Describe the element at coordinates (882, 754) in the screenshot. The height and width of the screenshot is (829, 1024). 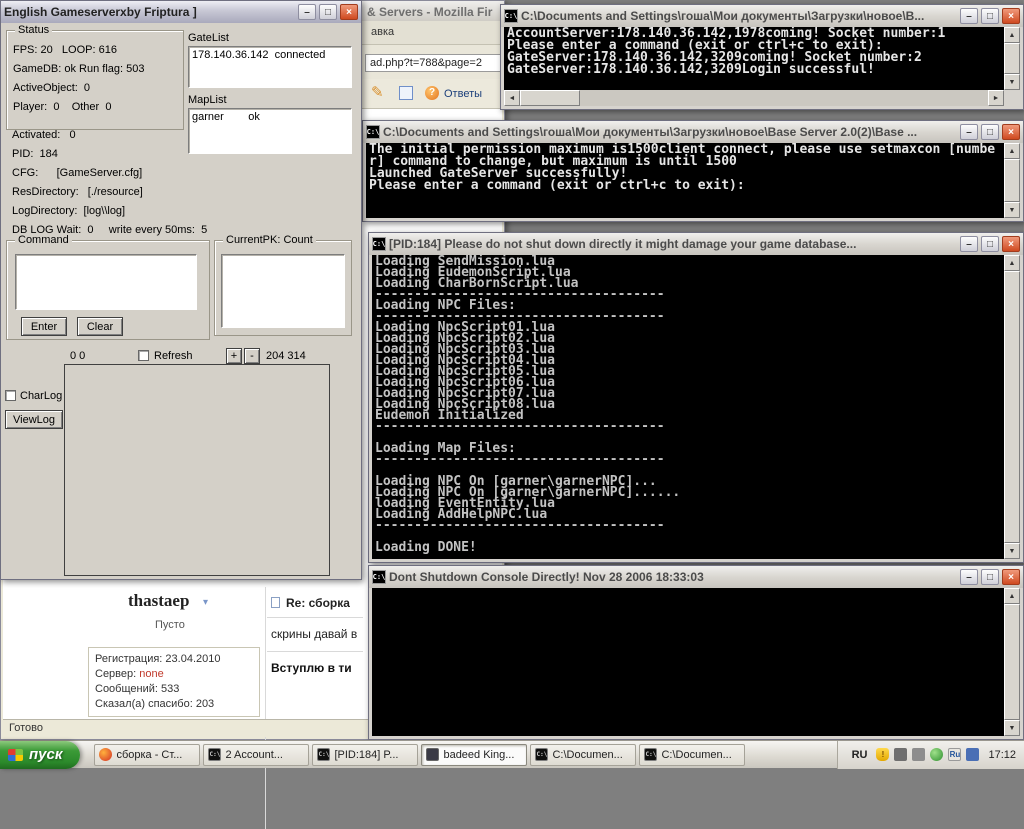
I see `security-shield-icon: !` at that location.